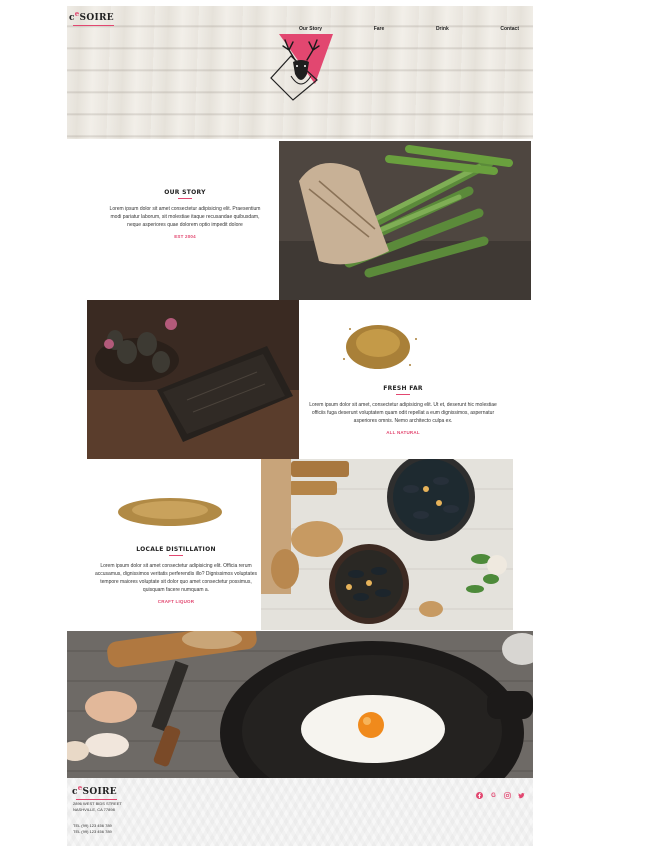  What do you see at coordinates (80, 787) in the screenshot?
I see `footer-logo-accent: e` at bounding box center [80, 787].